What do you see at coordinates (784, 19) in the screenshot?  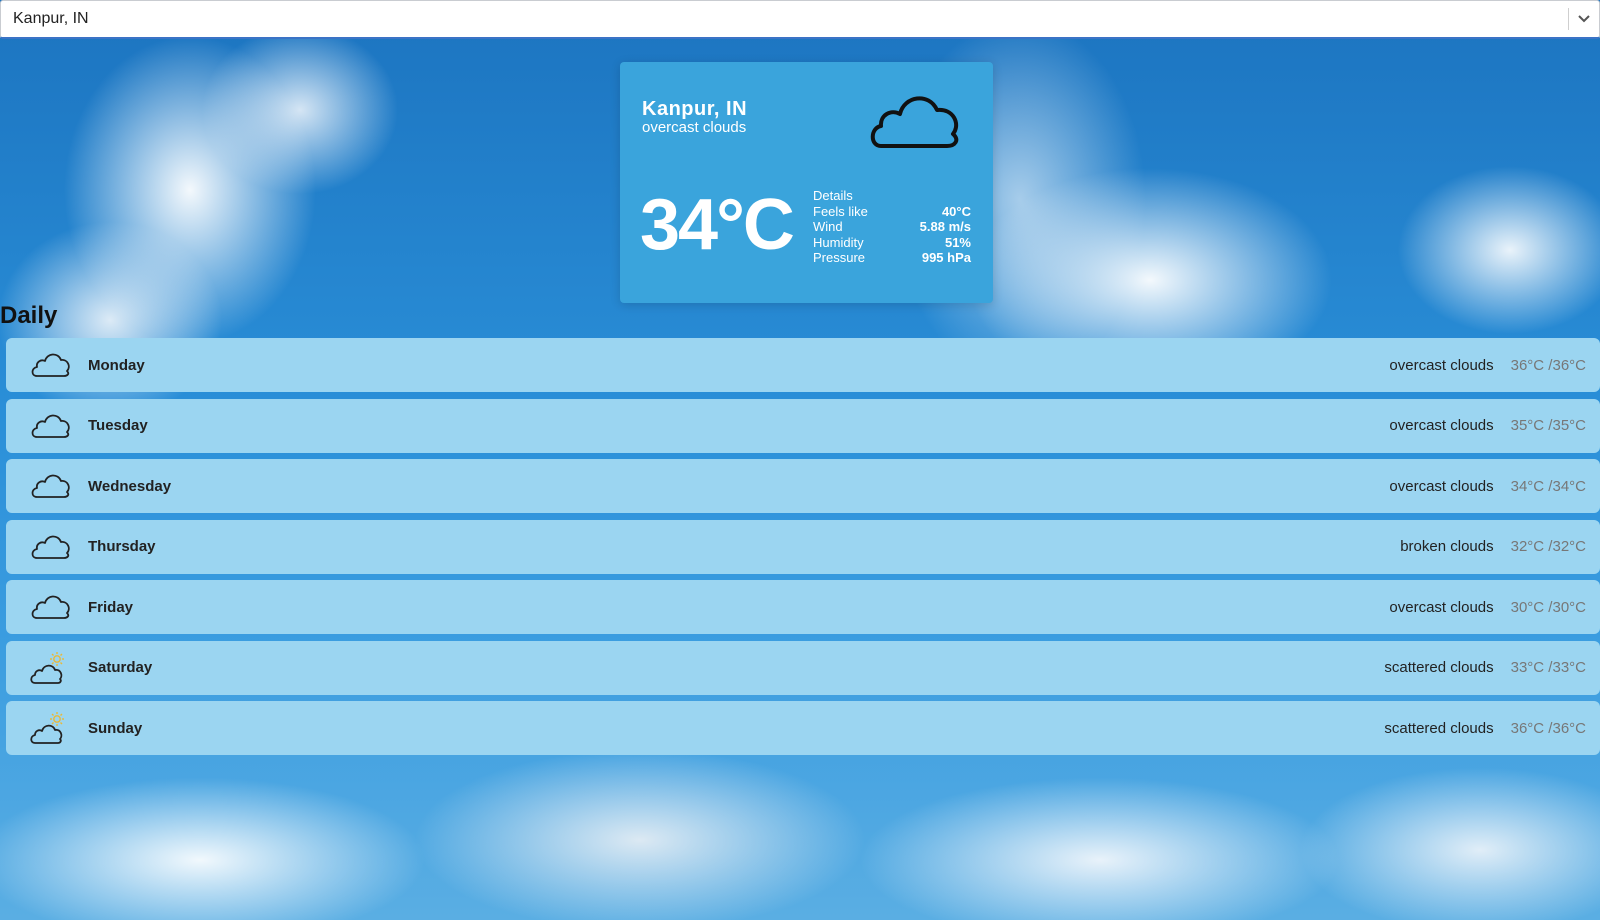 I see `city-select-value: Kanpur, IN` at bounding box center [784, 19].